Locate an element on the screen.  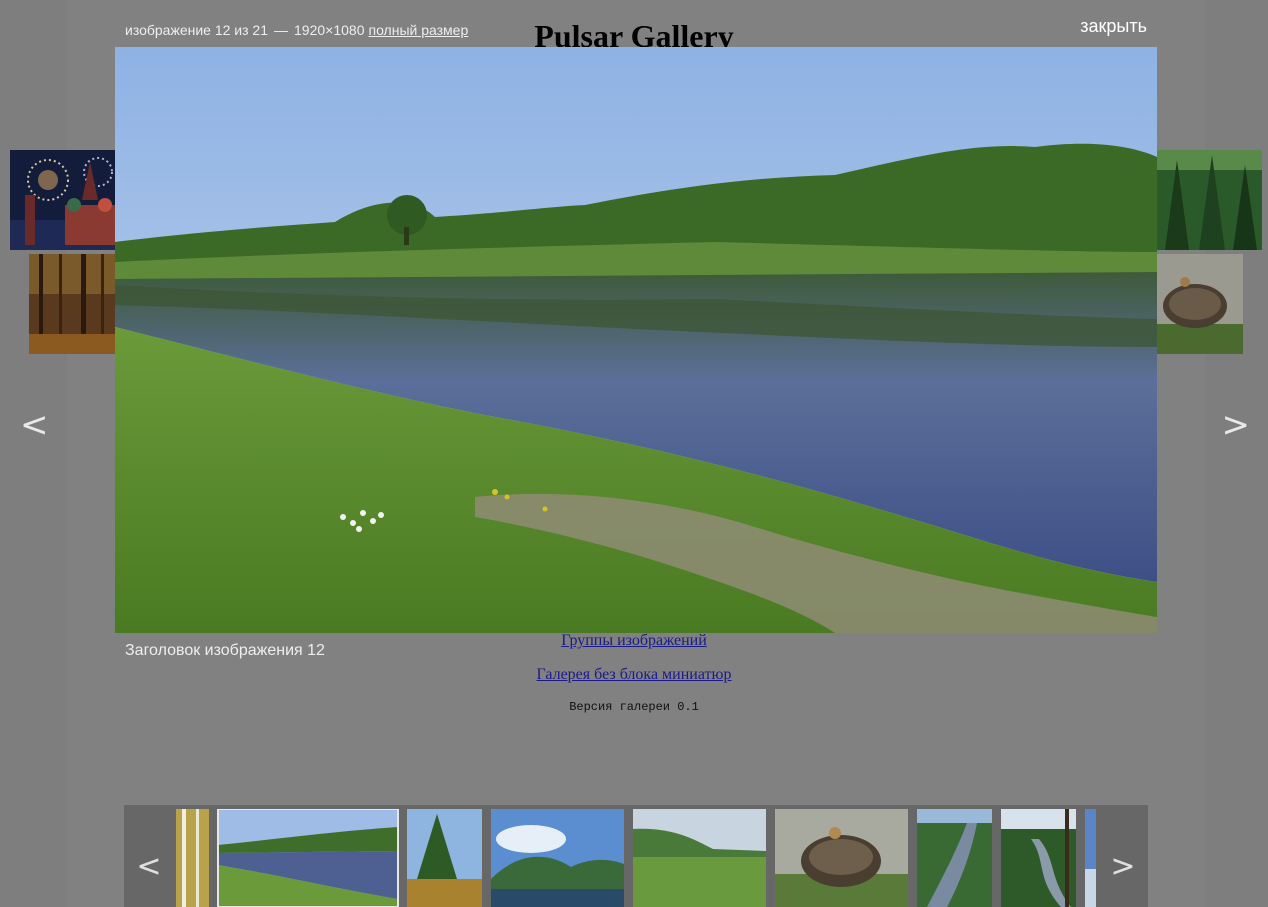
prev-image-preview is located at coordinates (62, 200).